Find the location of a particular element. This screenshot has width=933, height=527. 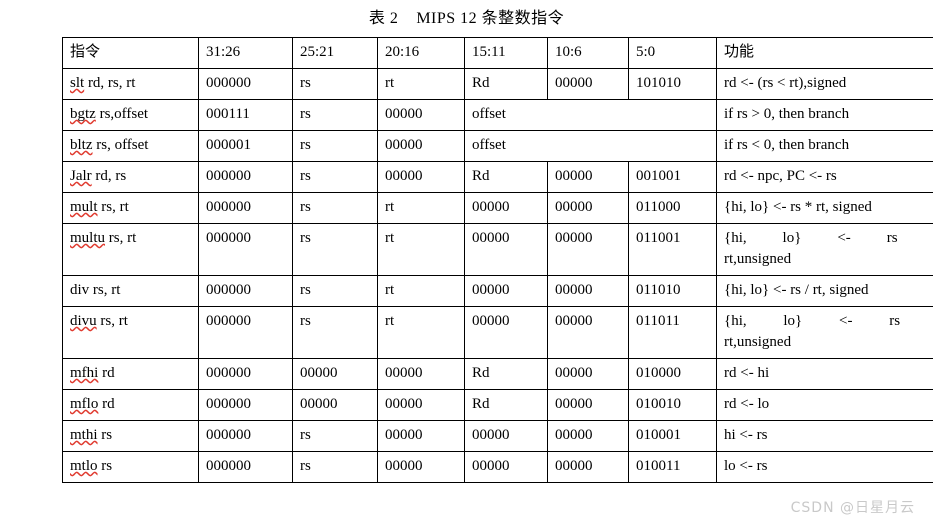

table-header: 指令 31:26 25:21 20:16 15:11 10:6 5:0 功能 is located at coordinates (497, 53).